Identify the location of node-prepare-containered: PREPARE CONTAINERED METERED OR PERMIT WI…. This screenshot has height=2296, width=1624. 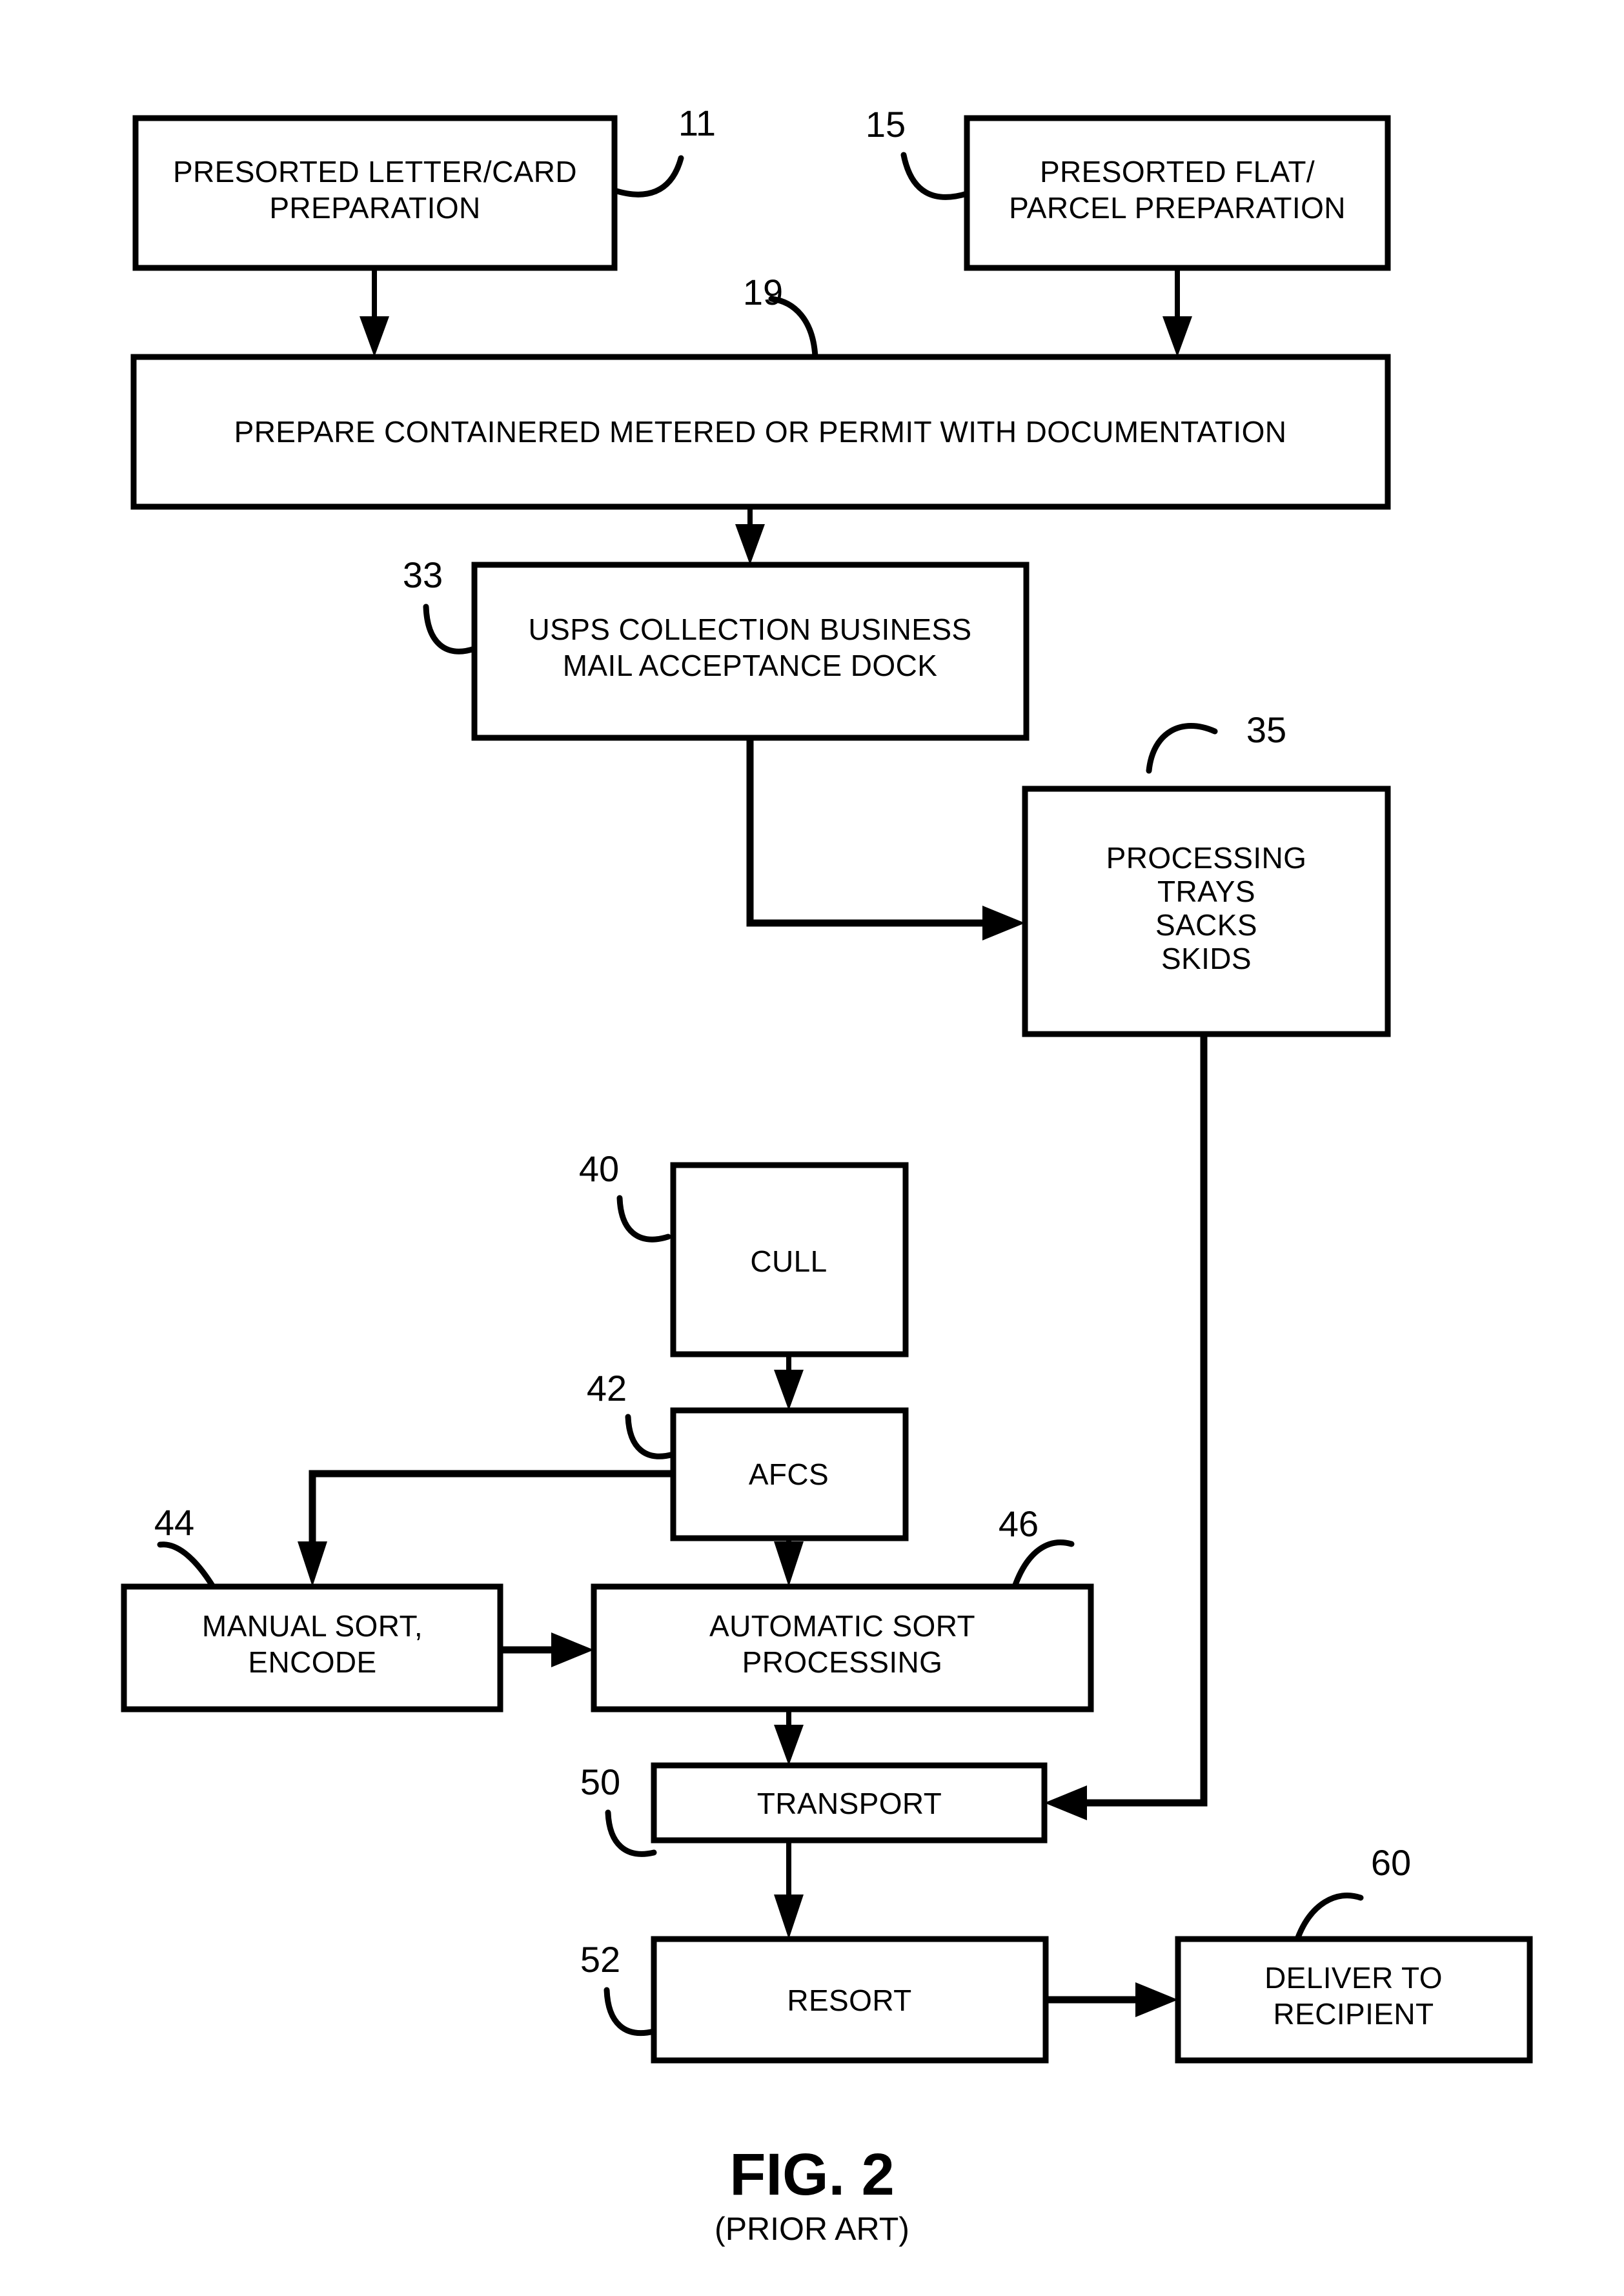
(760, 432).